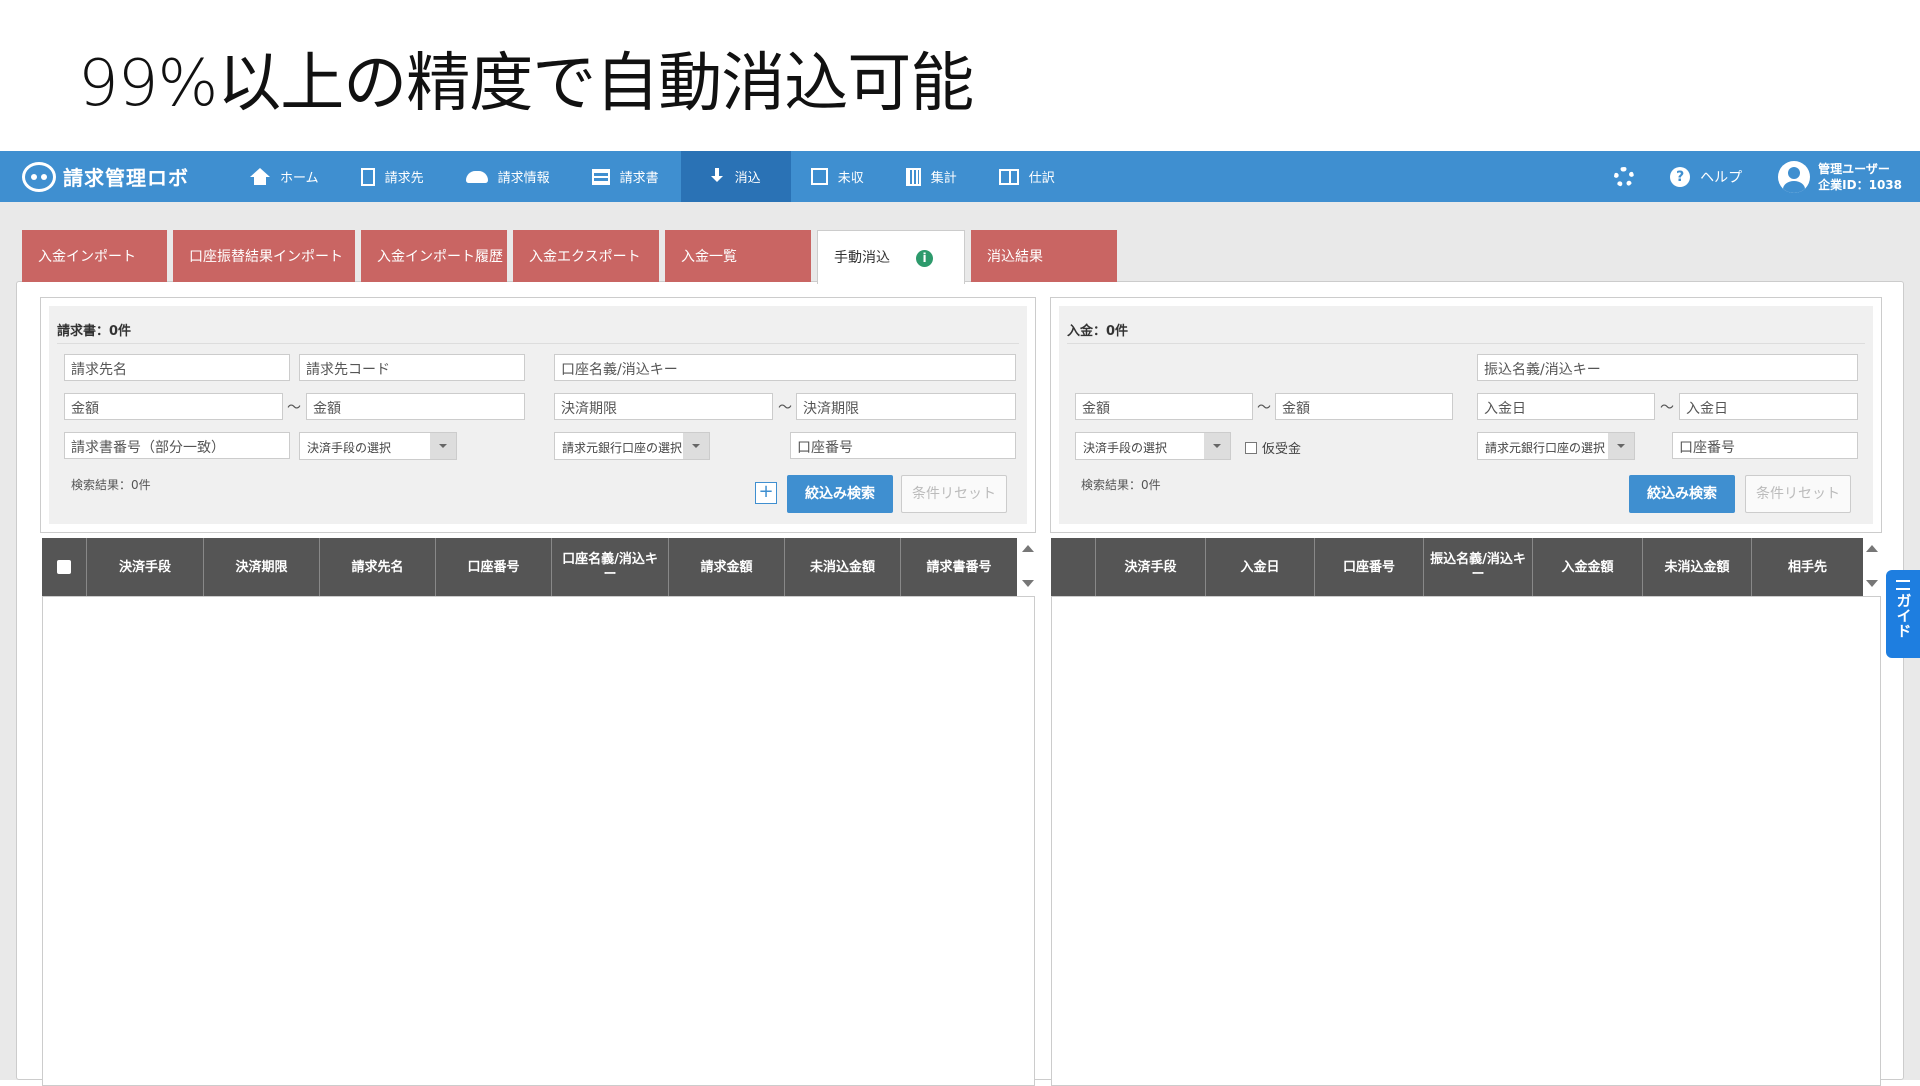  I want to click on tab-payment-import: 入金インポート, so click(94, 256).